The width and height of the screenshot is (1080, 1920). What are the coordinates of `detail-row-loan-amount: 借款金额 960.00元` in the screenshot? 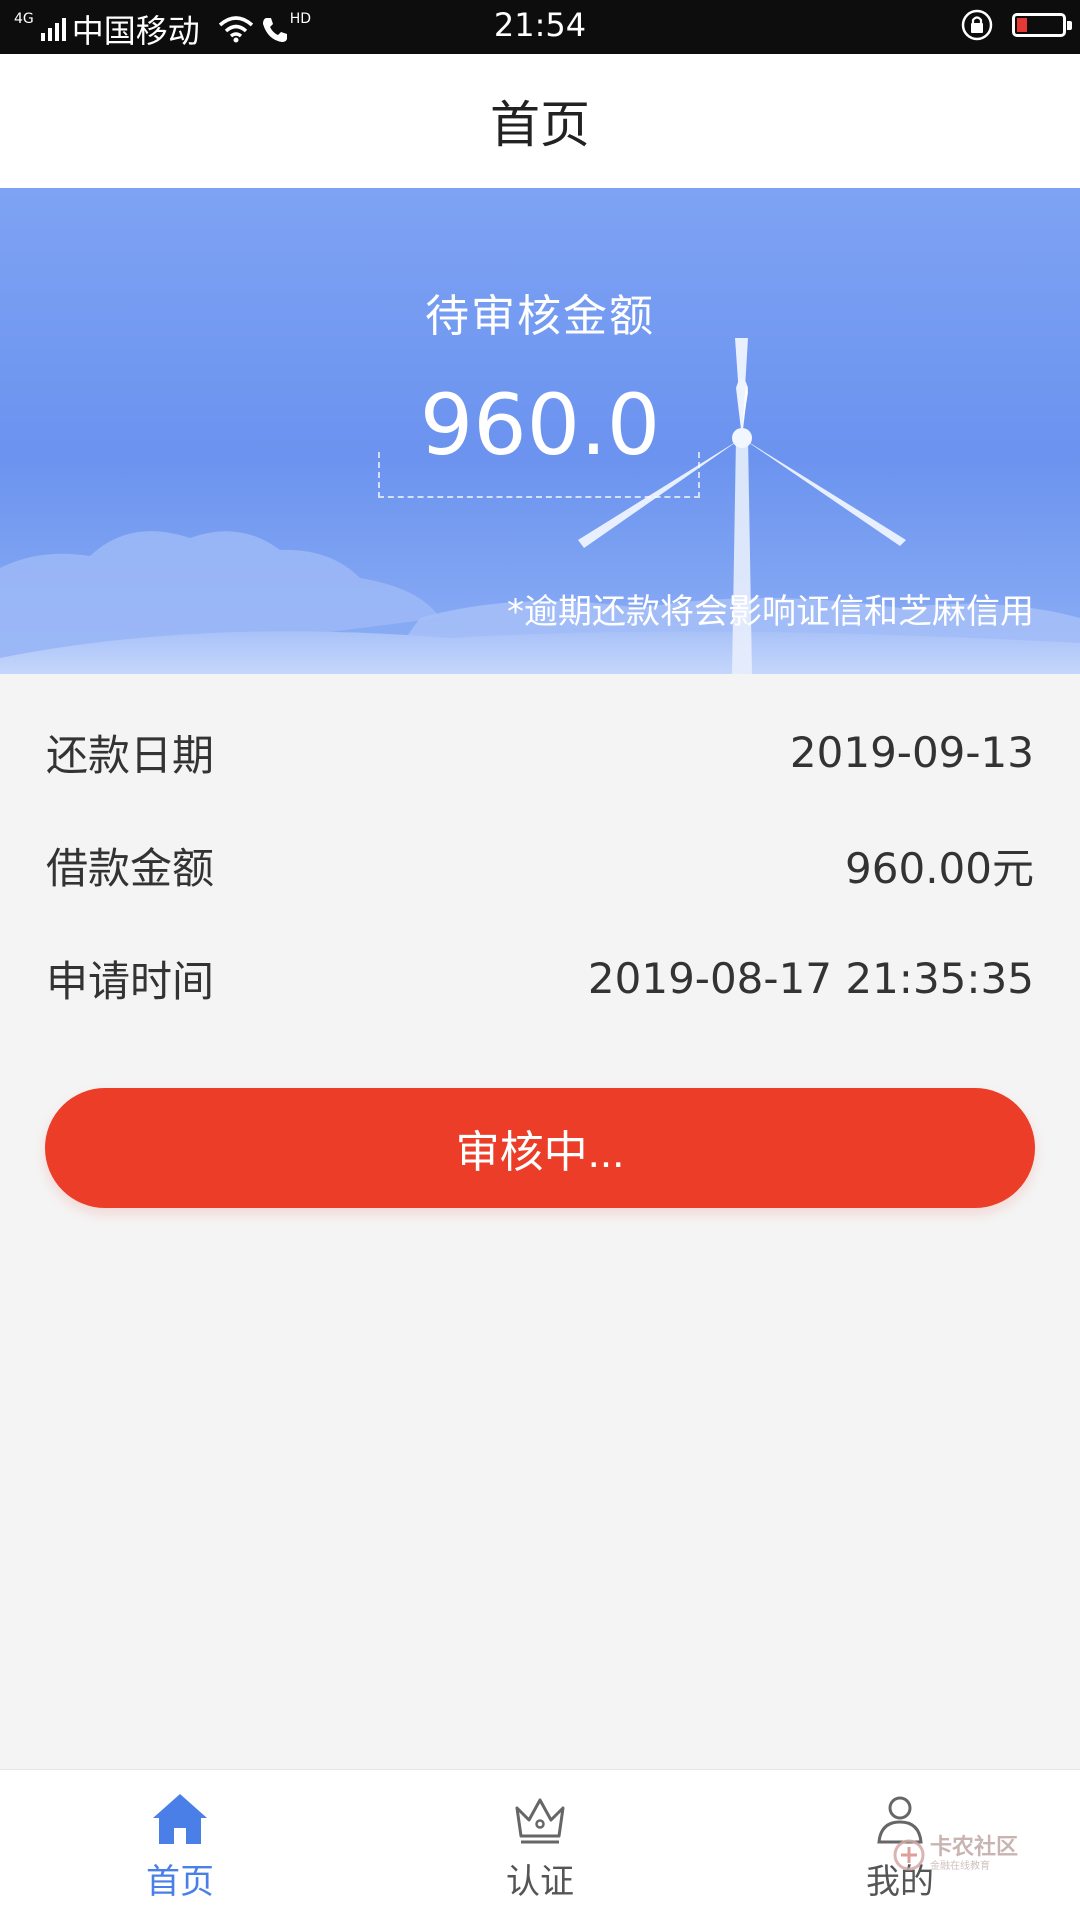 It's located at (540, 865).